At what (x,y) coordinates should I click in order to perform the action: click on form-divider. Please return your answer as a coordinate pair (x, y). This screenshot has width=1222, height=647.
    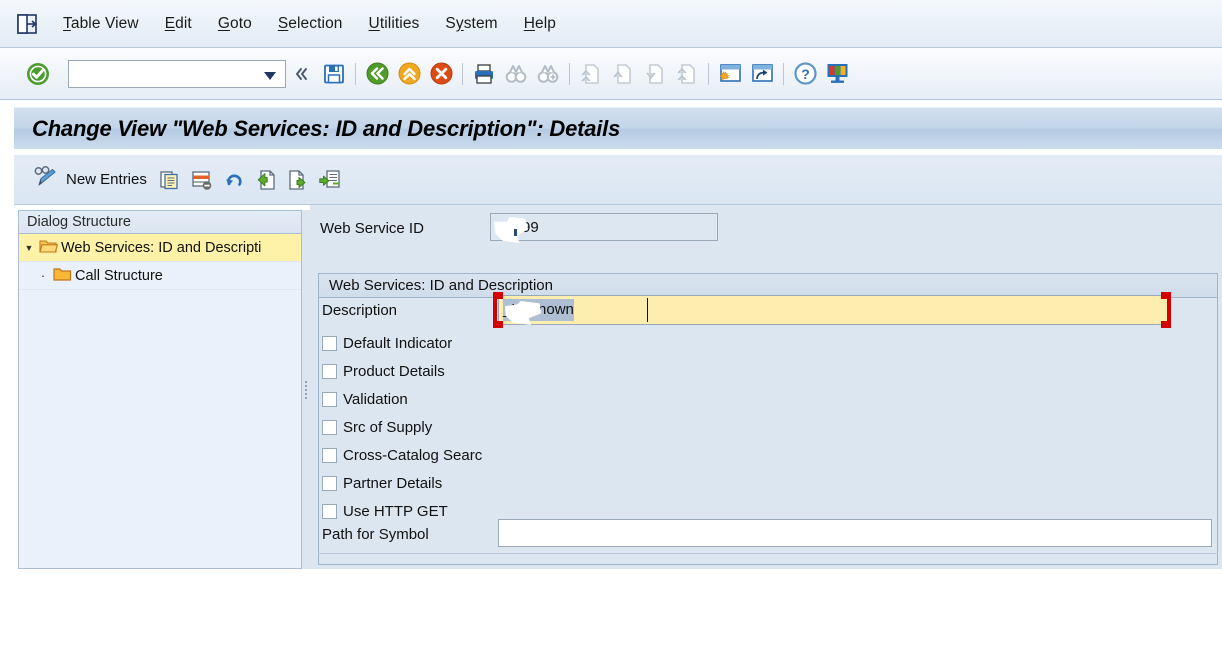
    Looking at the image, I should click on (768, 553).